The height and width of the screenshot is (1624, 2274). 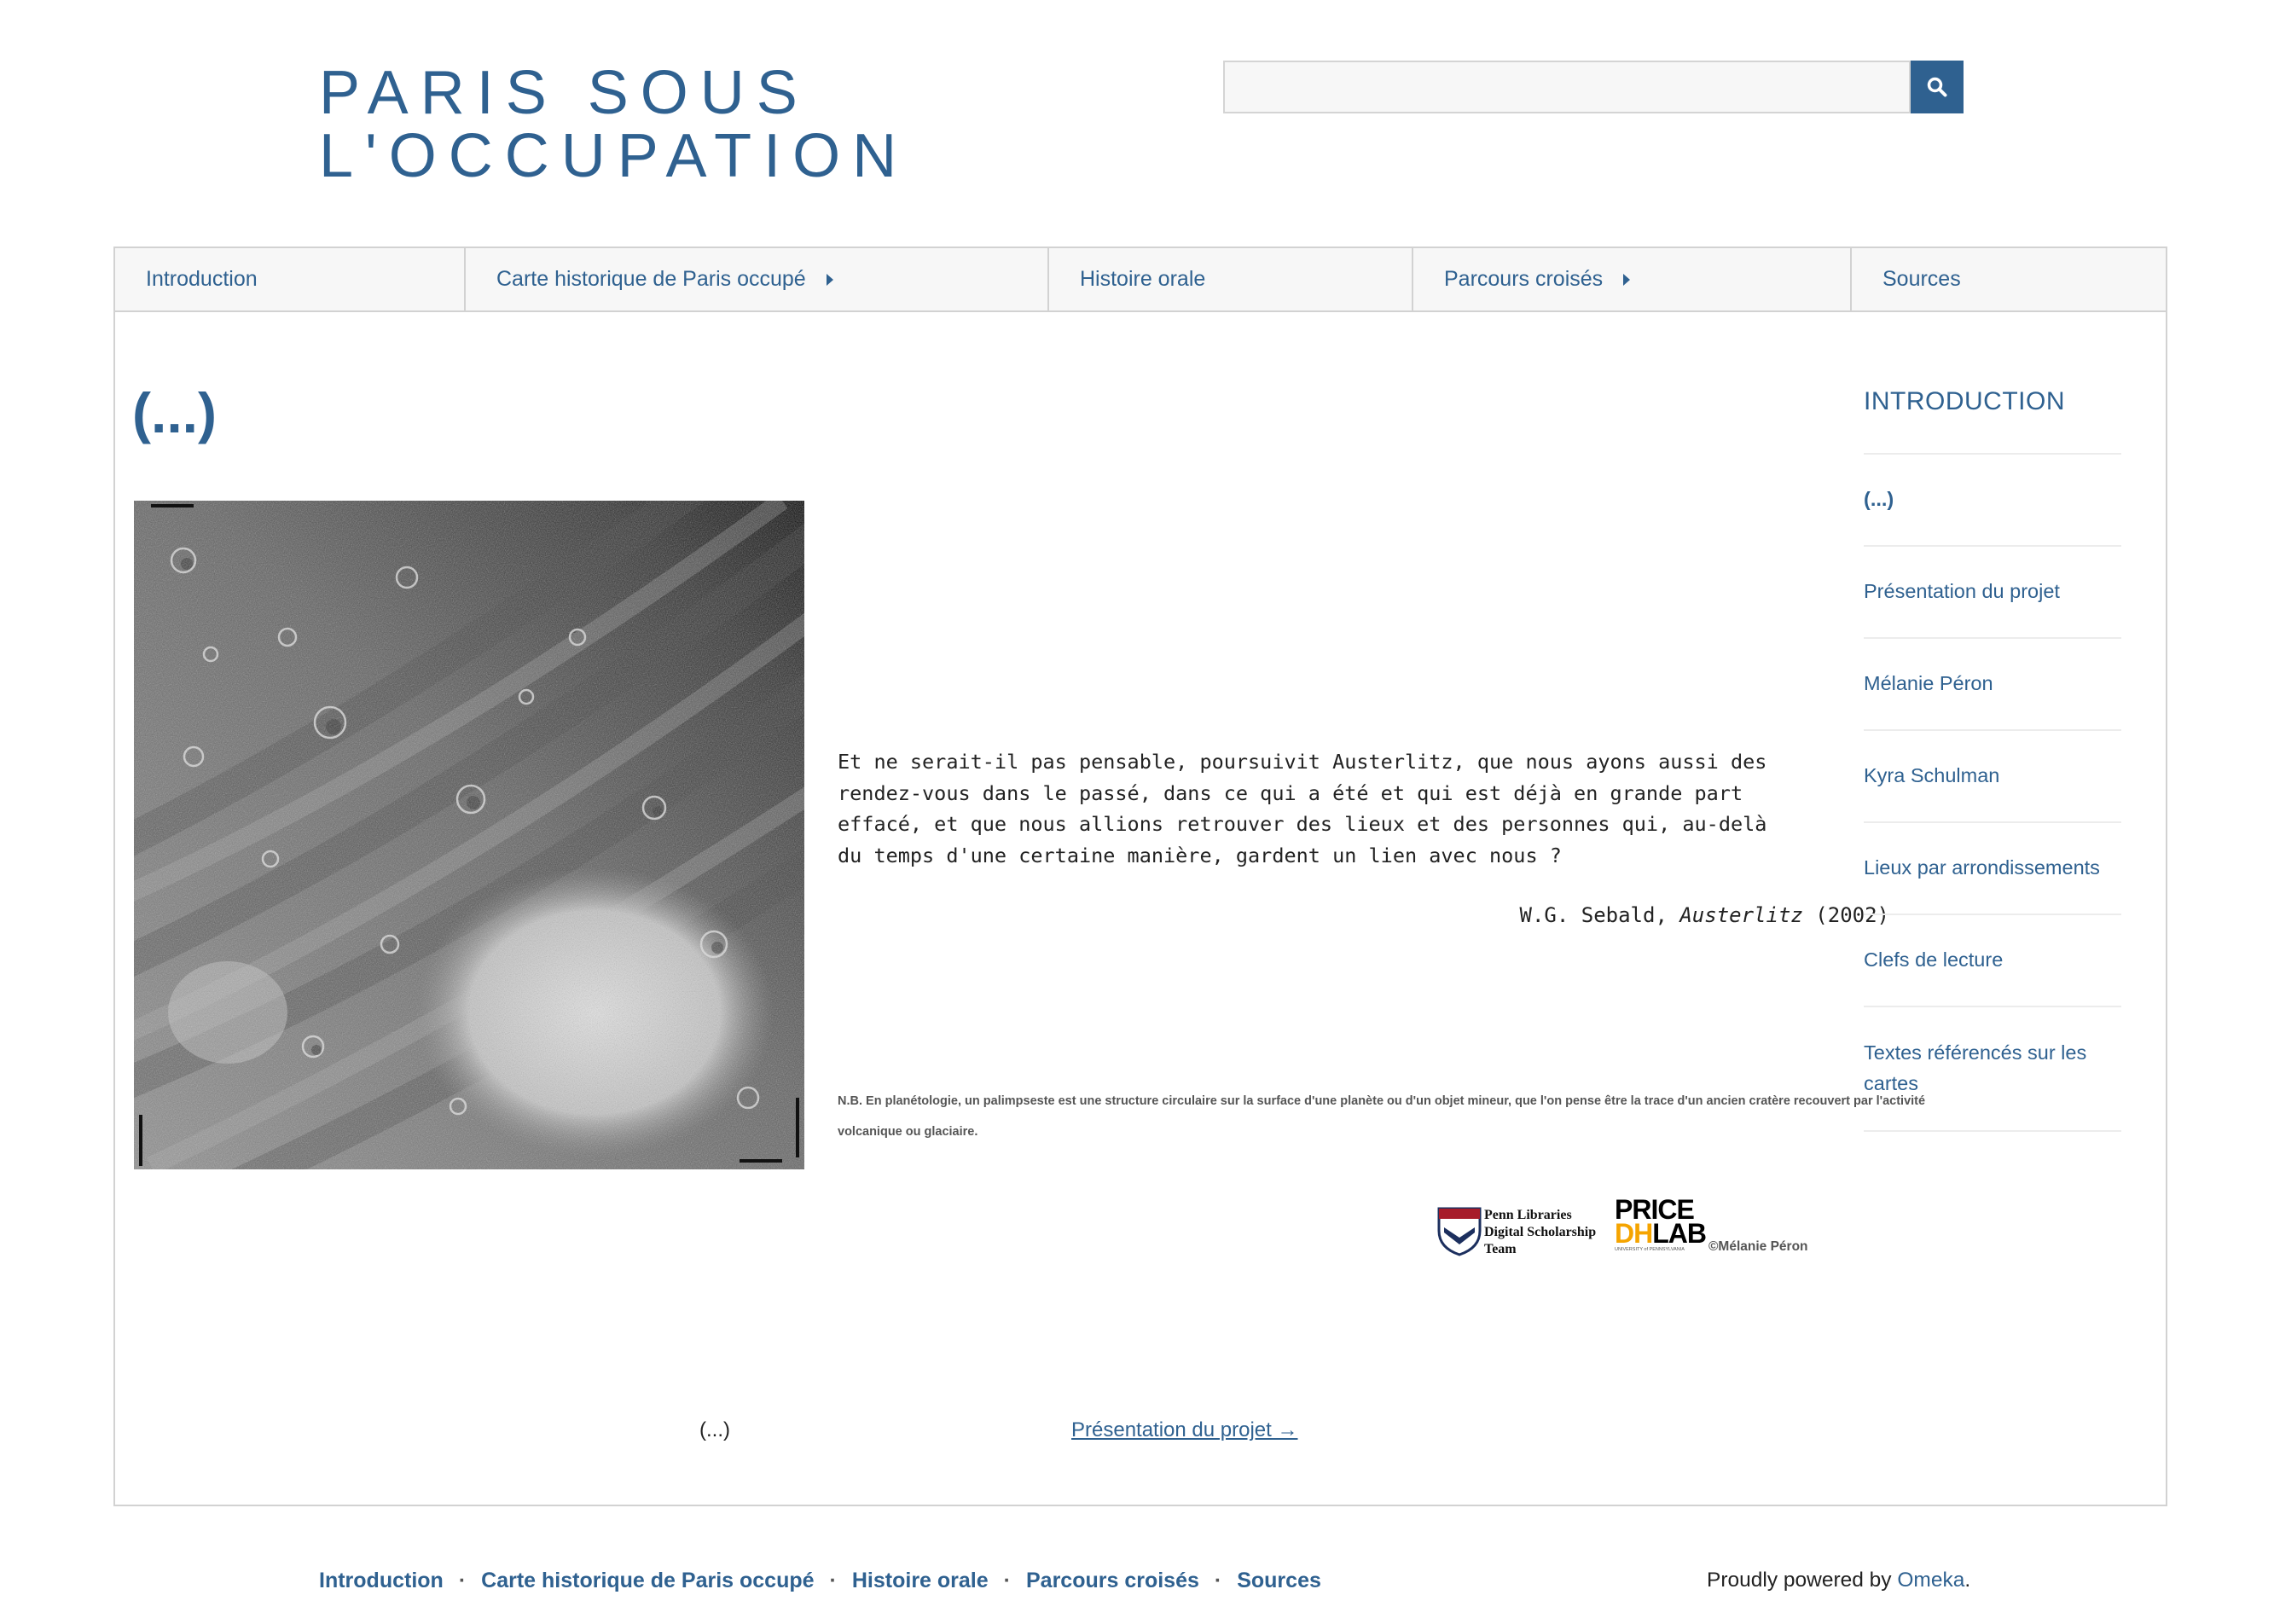 I want to click on footer-link-introduction: Introduction, so click(x=381, y=1581).